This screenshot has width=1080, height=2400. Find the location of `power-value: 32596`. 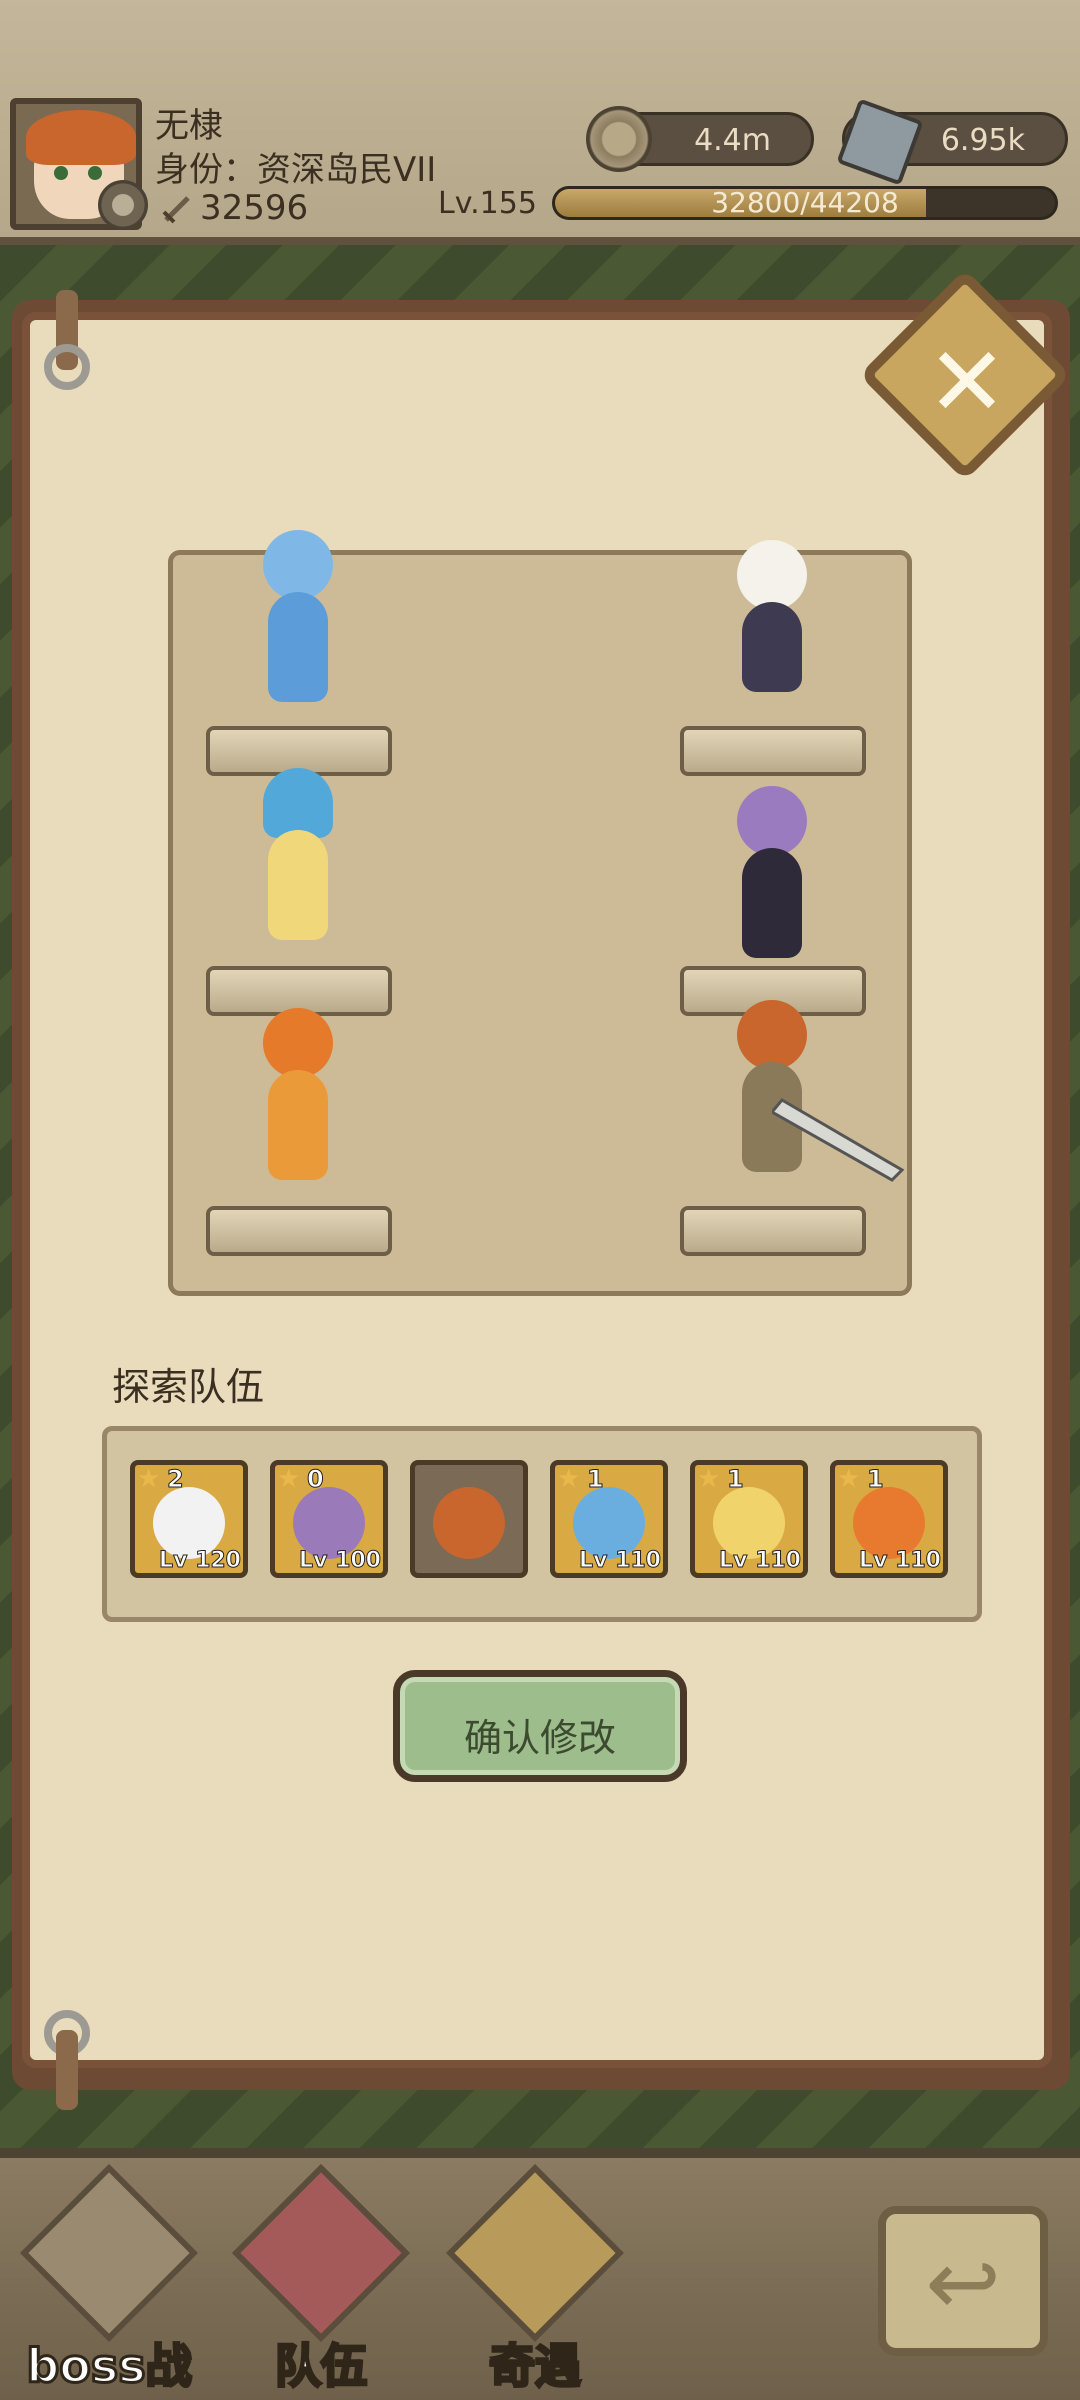

power-value: 32596 is located at coordinates (254, 208).